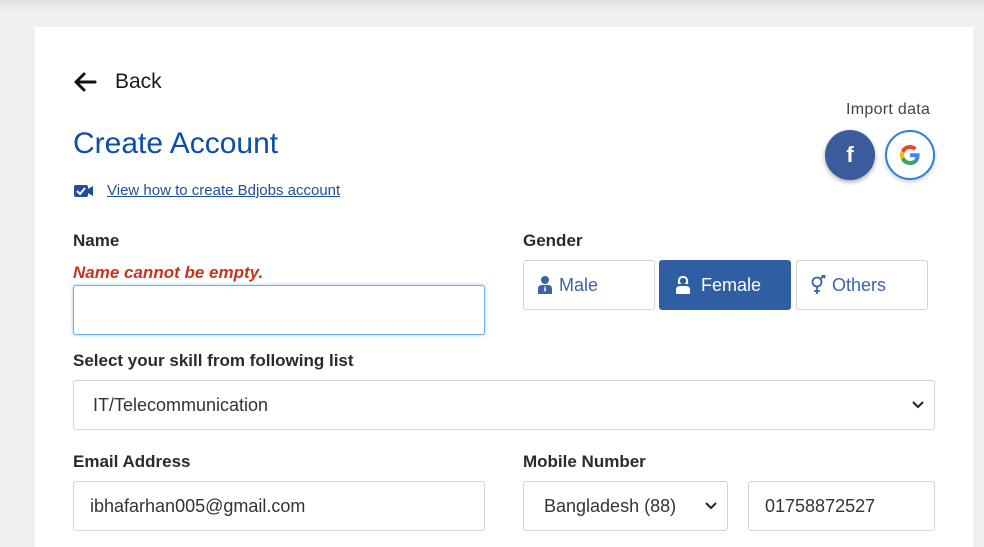 This screenshot has height=547, width=984. What do you see at coordinates (888, 109) in the screenshot?
I see `import-data-label: Import data` at bounding box center [888, 109].